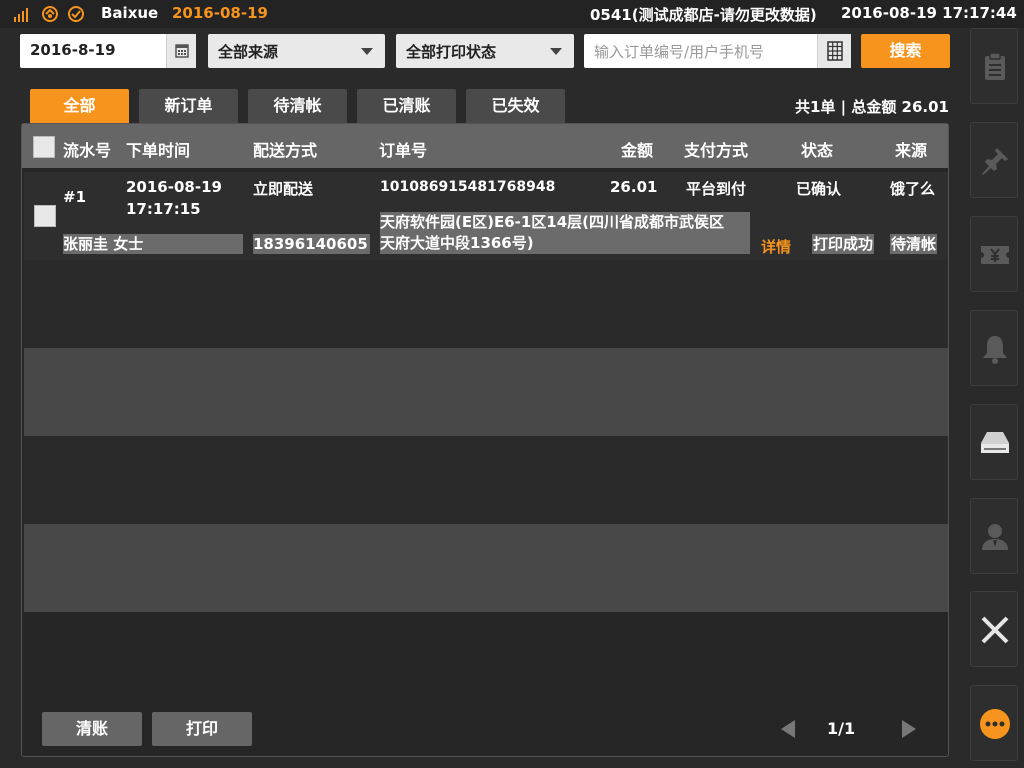 This screenshot has height=768, width=1024. Describe the element at coordinates (637, 150) in the screenshot. I see `col-amount: 金额` at that location.